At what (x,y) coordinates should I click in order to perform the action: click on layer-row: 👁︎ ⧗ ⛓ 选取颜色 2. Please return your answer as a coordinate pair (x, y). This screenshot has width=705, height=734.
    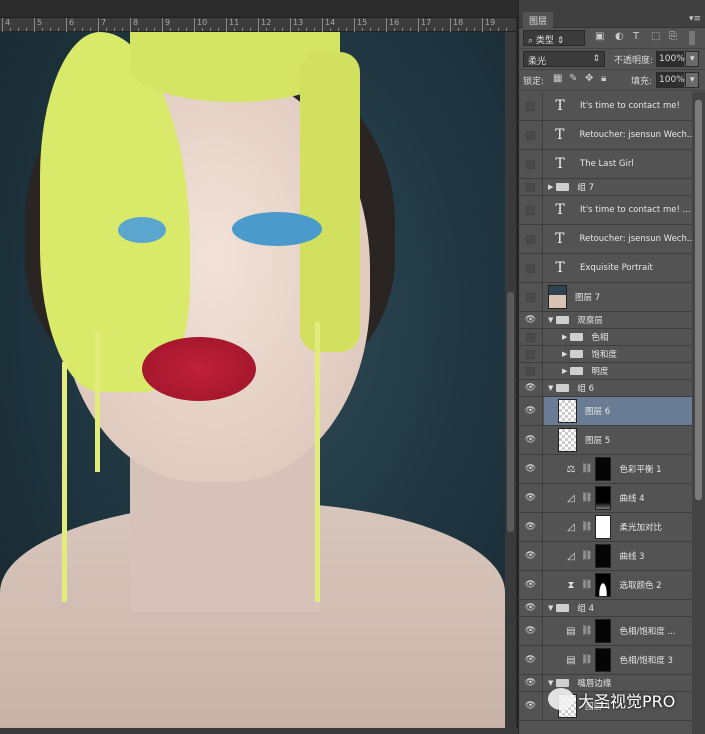
    Looking at the image, I should click on (605, 585).